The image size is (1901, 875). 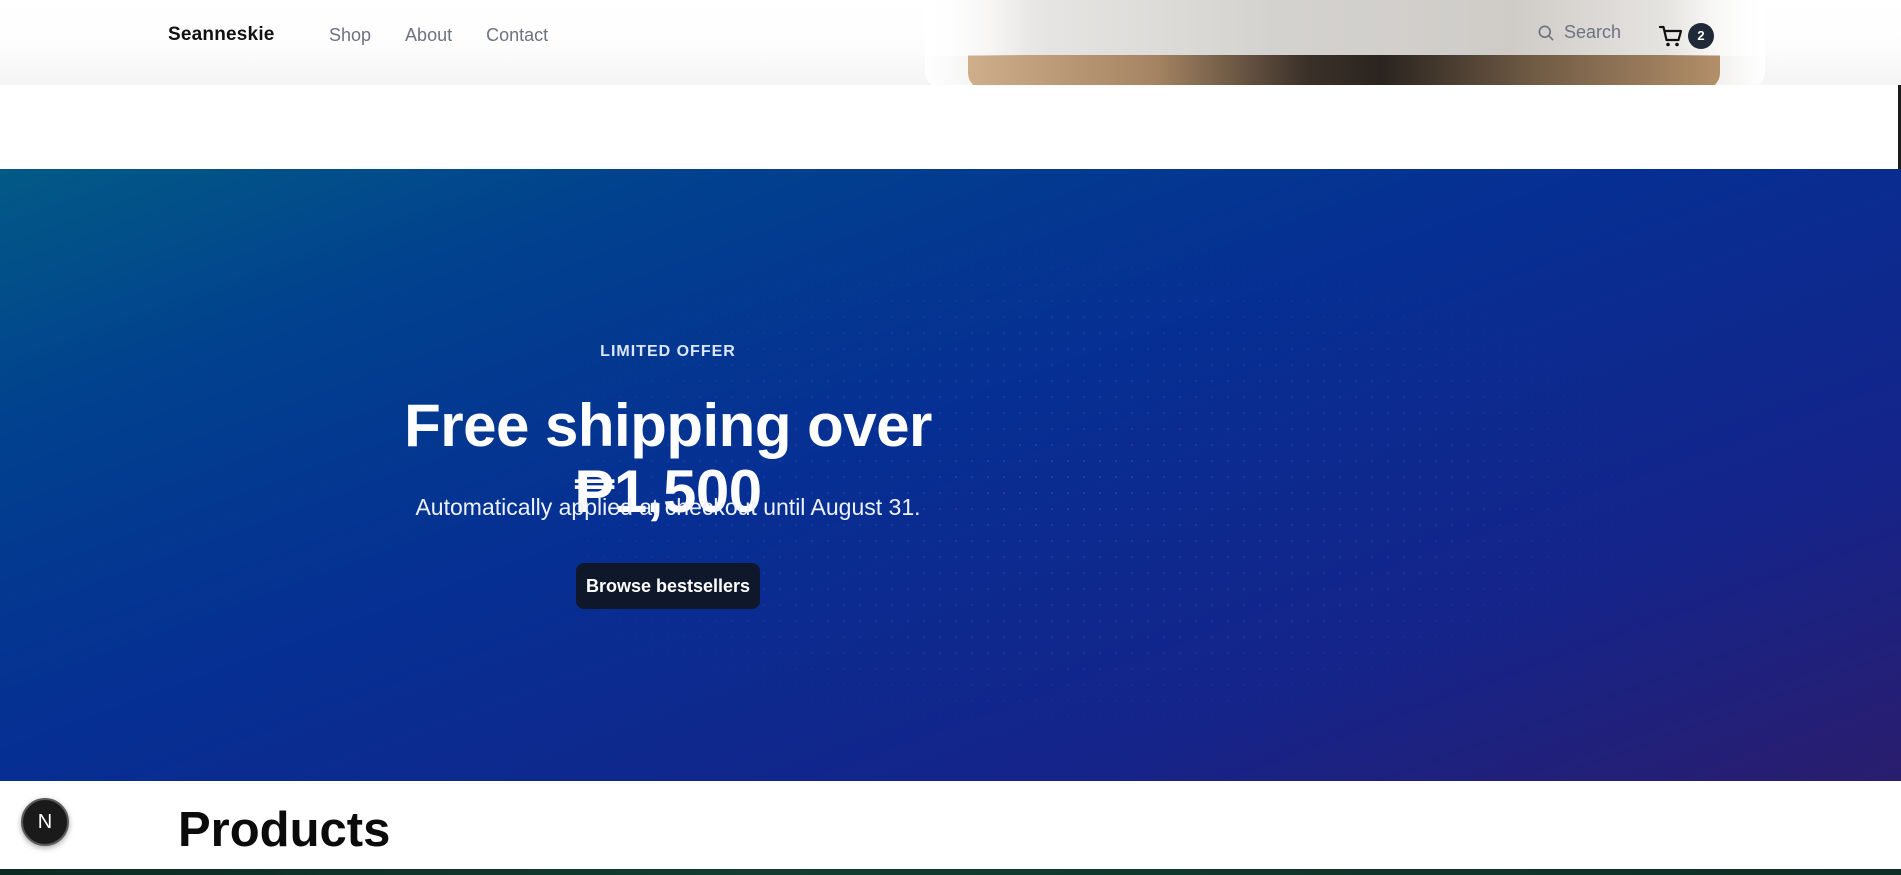 I want to click on header-image-fade, so click(x=1345, y=28).